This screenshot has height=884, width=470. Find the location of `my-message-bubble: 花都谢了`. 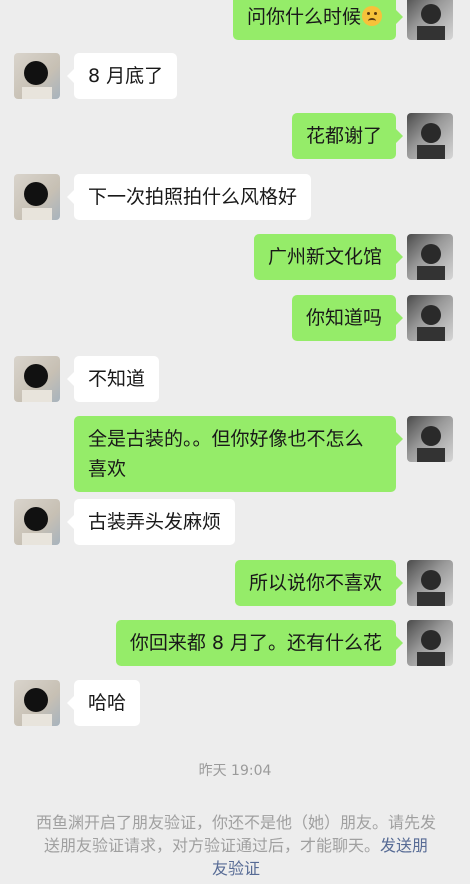

my-message-bubble: 花都谢了 is located at coordinates (347, 136).